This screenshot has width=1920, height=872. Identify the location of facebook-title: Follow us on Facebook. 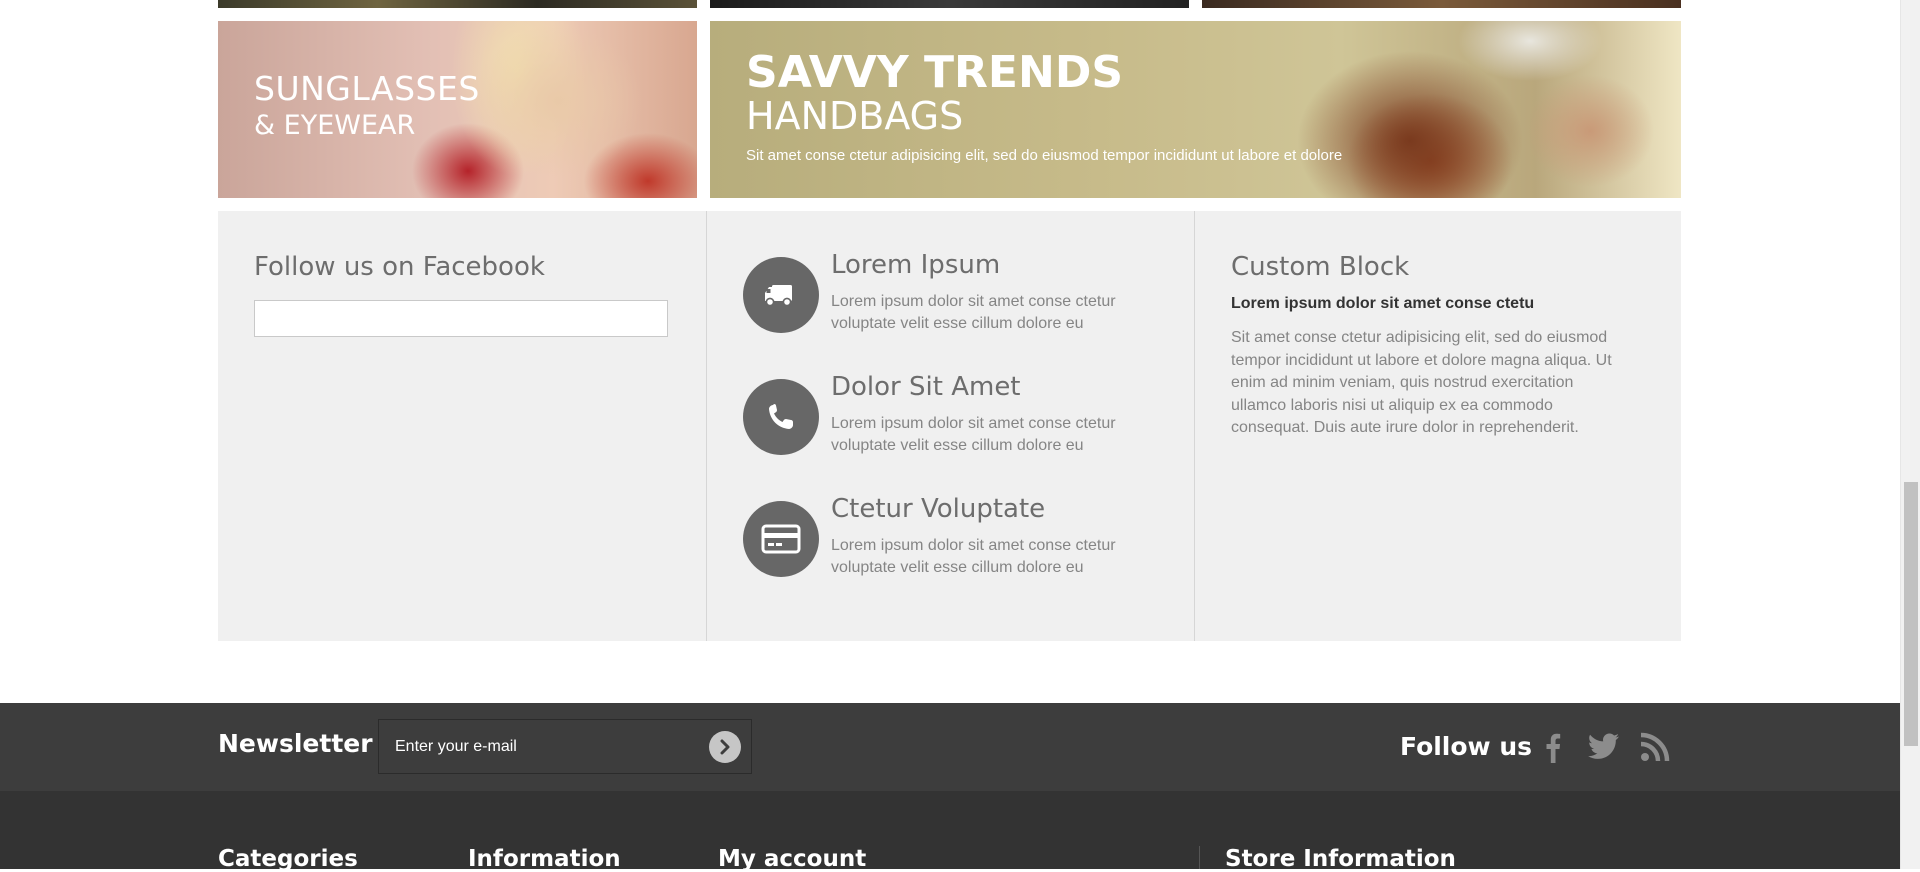
(399, 267).